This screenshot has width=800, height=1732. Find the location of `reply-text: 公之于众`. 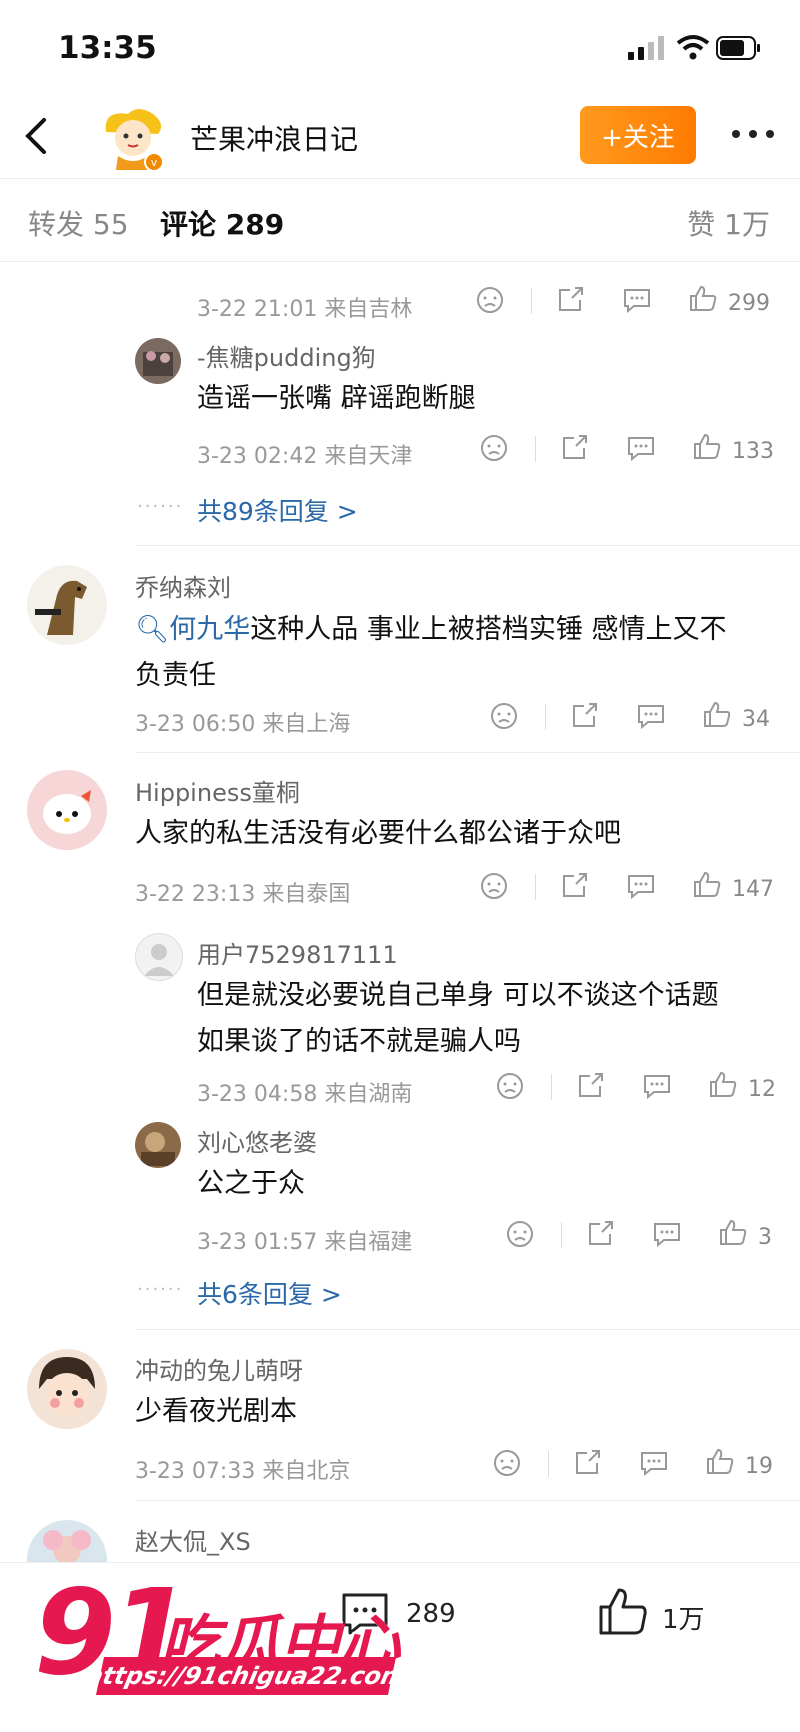

reply-text: 公之于众 is located at coordinates (251, 1183).